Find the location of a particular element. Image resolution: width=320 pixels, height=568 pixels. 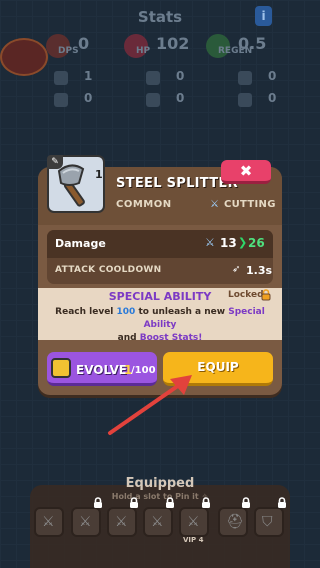

helmet-icon: ⛑ is located at coordinates (235, 522).